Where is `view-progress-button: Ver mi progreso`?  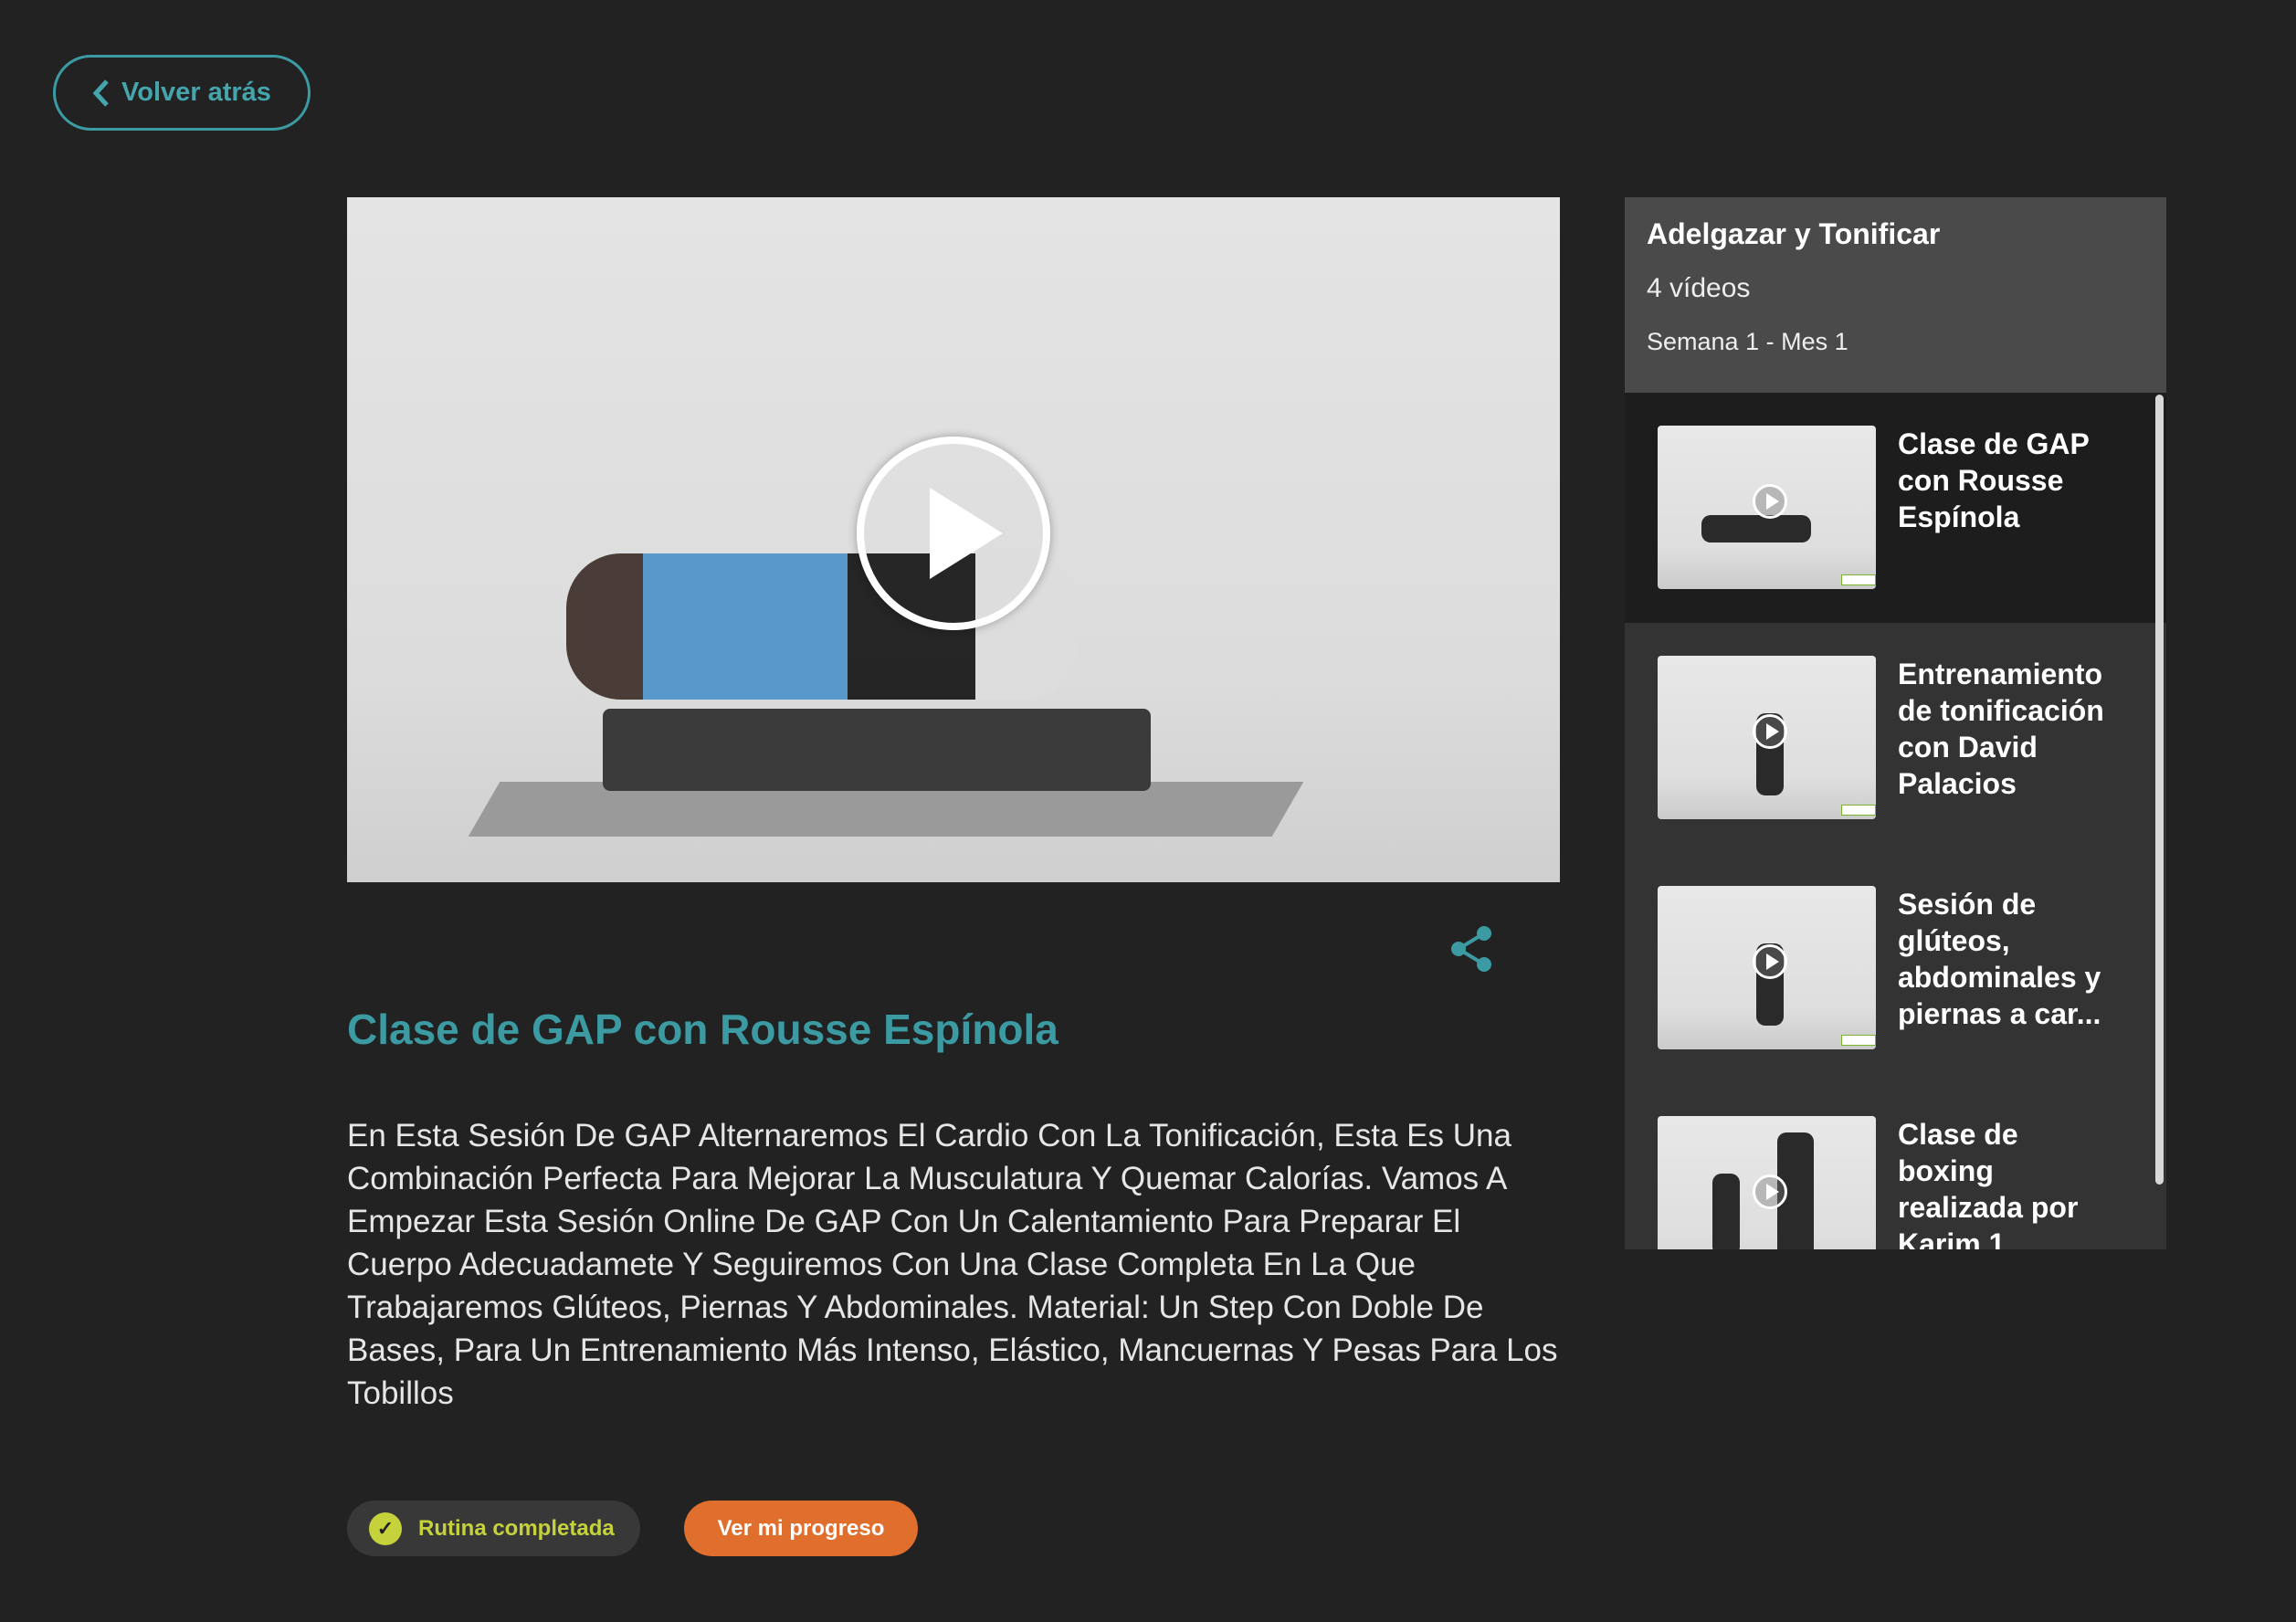 view-progress-button: Ver mi progreso is located at coordinates (801, 1528).